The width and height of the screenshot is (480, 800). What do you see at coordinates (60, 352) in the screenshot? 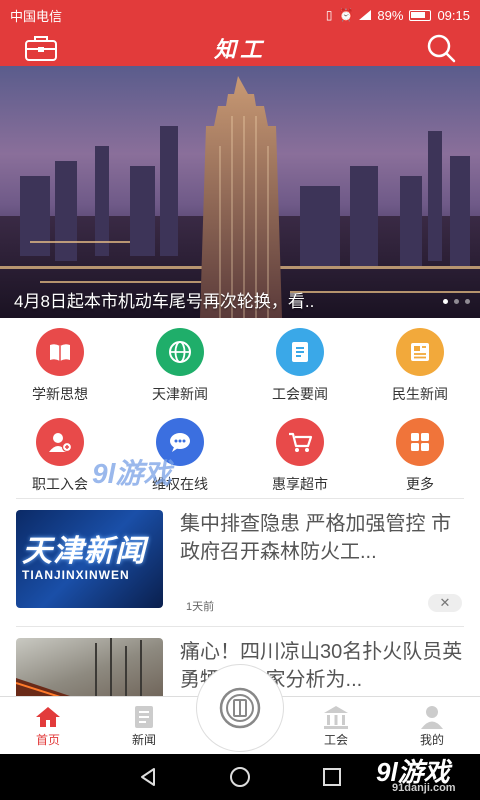
I see `book-icon` at bounding box center [60, 352].